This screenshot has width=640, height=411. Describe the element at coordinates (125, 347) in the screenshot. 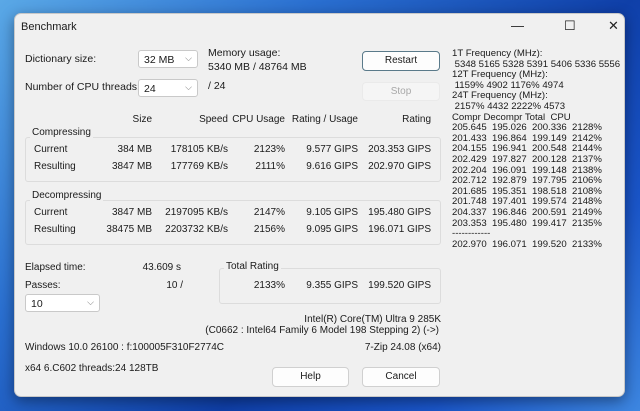

I see `os-info: Windows 10.0 26100 : f:100005F310F2774C` at that location.